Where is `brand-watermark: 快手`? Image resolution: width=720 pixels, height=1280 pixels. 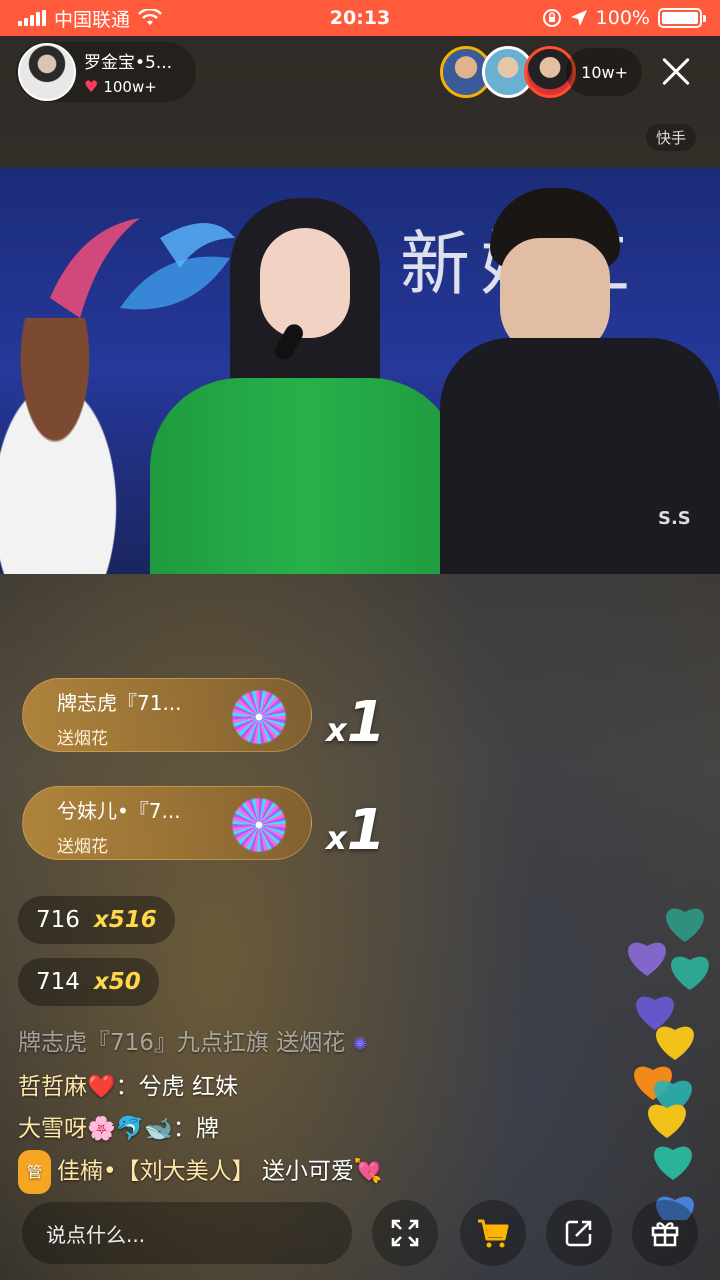
brand-watermark: 快手 is located at coordinates (671, 137).